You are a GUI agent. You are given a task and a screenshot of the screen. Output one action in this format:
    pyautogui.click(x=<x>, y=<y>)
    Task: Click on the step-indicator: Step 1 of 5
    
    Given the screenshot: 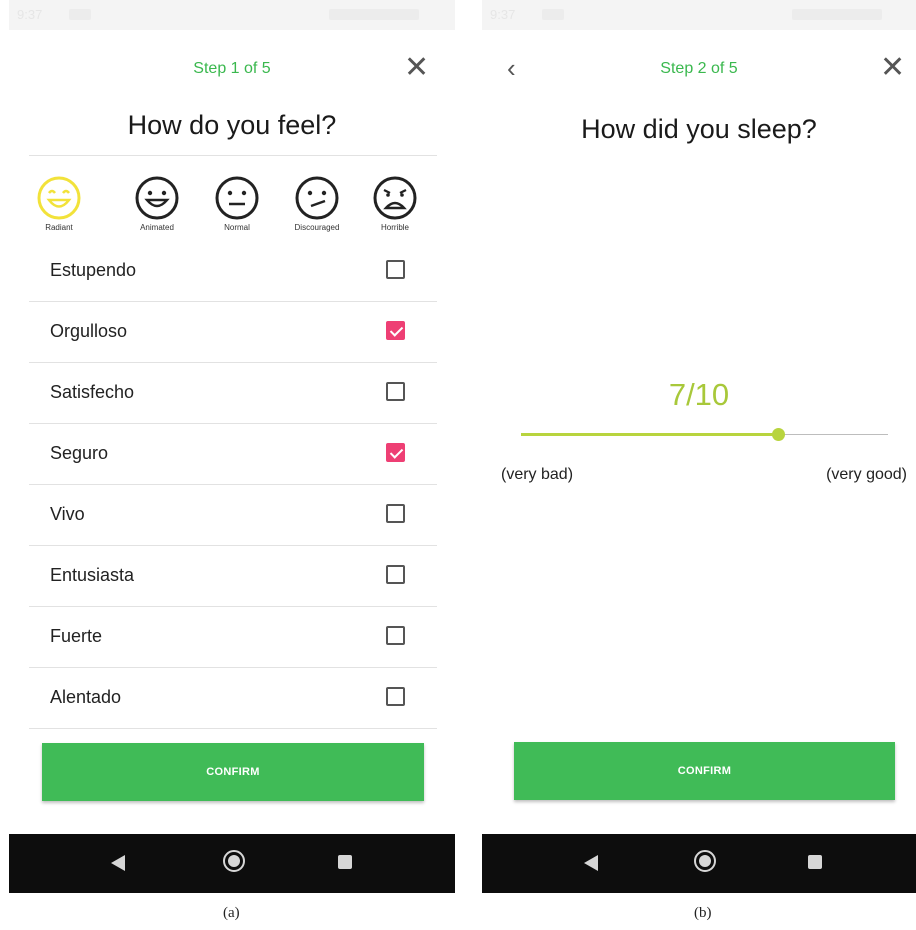 What is the action you would take?
    pyautogui.click(x=232, y=68)
    